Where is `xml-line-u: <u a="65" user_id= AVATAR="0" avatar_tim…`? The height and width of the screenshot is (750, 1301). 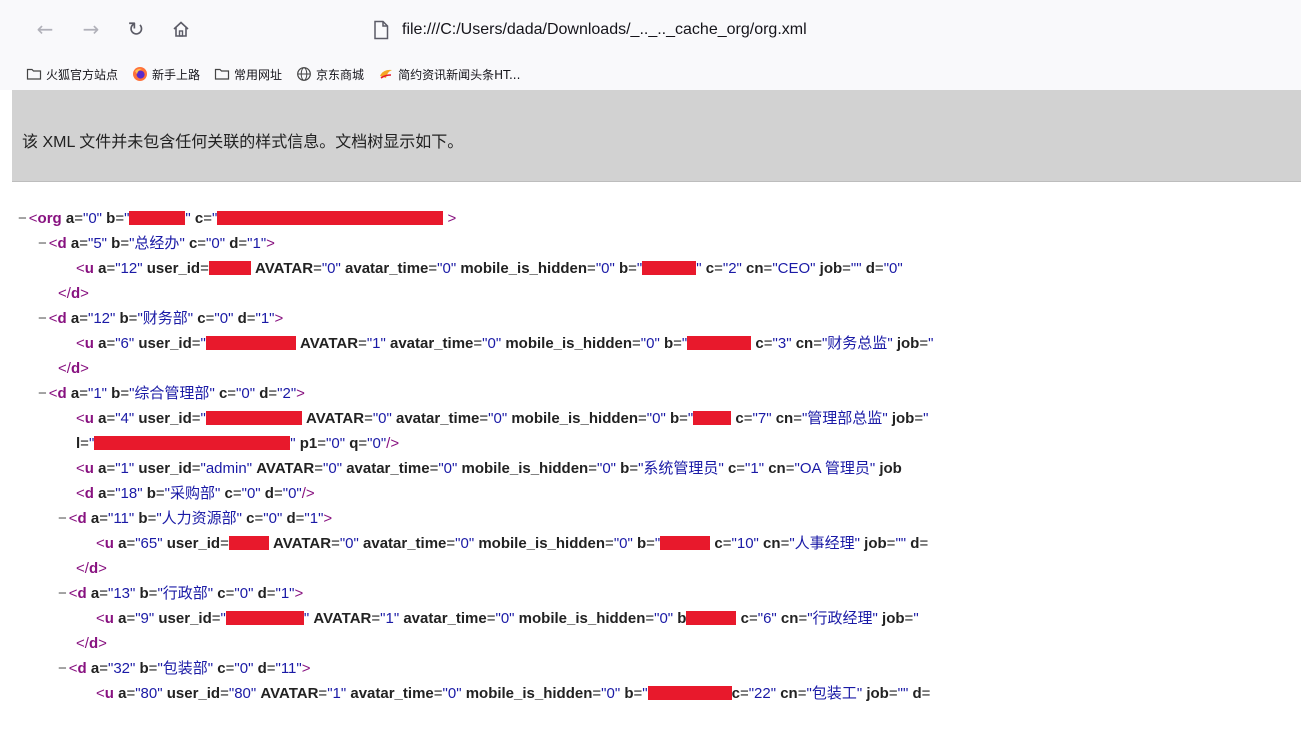 xml-line-u: <u a="65" user_id= AVATAR="0" avatar_tim… is located at coordinates (512, 543).